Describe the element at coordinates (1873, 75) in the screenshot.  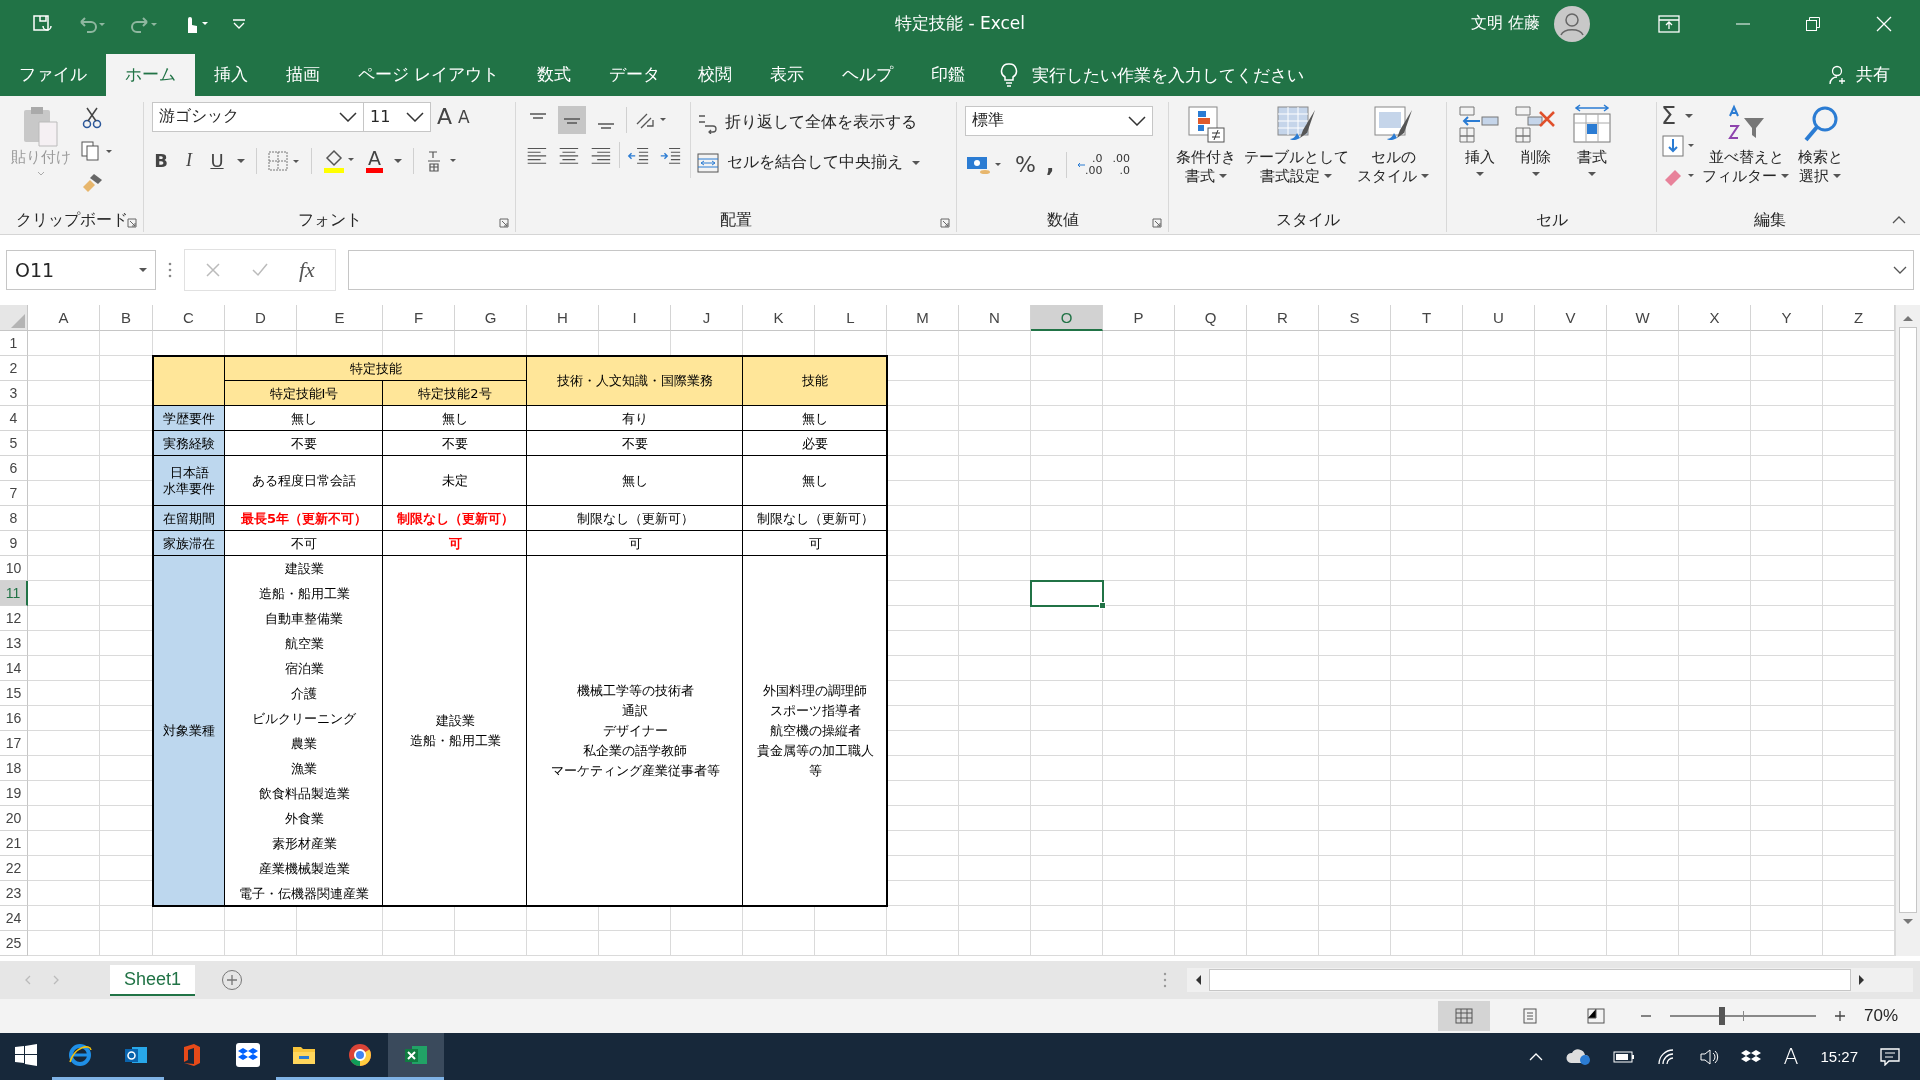
I see `share-button: 共有` at that location.